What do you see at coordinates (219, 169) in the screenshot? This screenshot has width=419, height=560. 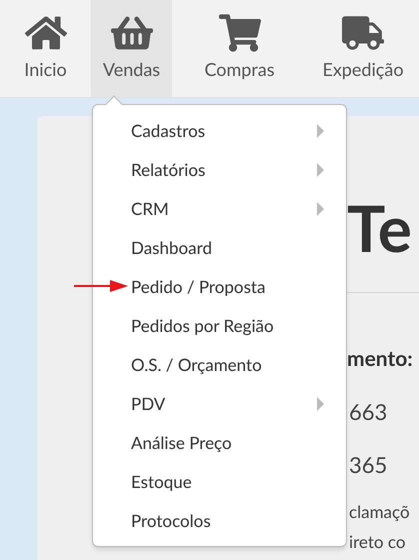 I see `menu-item: Relatórios` at bounding box center [219, 169].